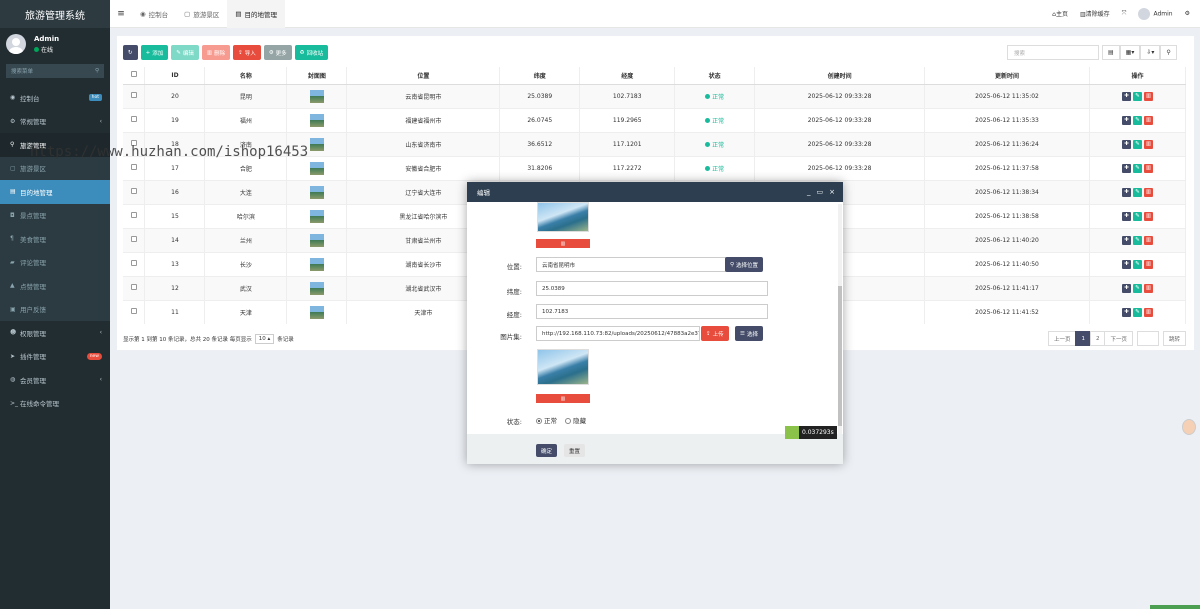  Describe the element at coordinates (1155, 13) in the screenshot. I see `user-menu: Admin` at that location.